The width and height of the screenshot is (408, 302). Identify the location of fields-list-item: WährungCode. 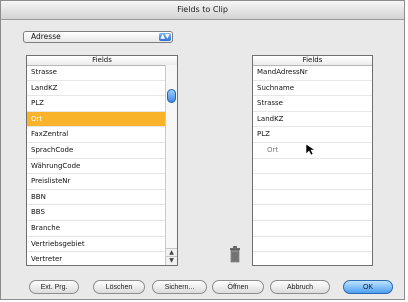
(96, 167).